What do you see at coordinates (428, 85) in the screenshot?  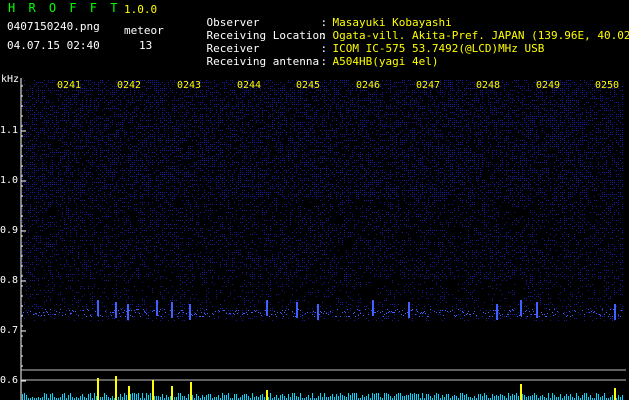 I see `x-tick-label: 0247` at bounding box center [428, 85].